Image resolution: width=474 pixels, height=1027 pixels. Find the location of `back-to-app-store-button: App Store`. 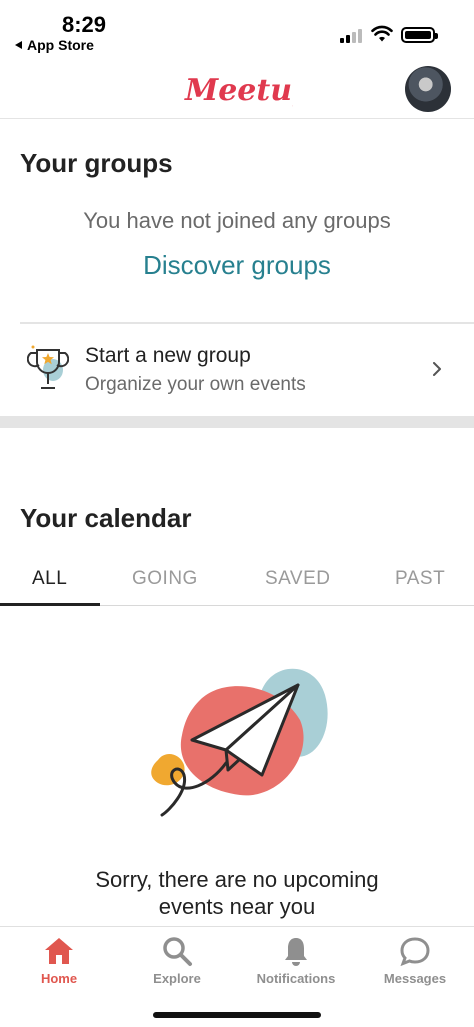

back-to-app-store-button: App Store is located at coordinates (54, 45).